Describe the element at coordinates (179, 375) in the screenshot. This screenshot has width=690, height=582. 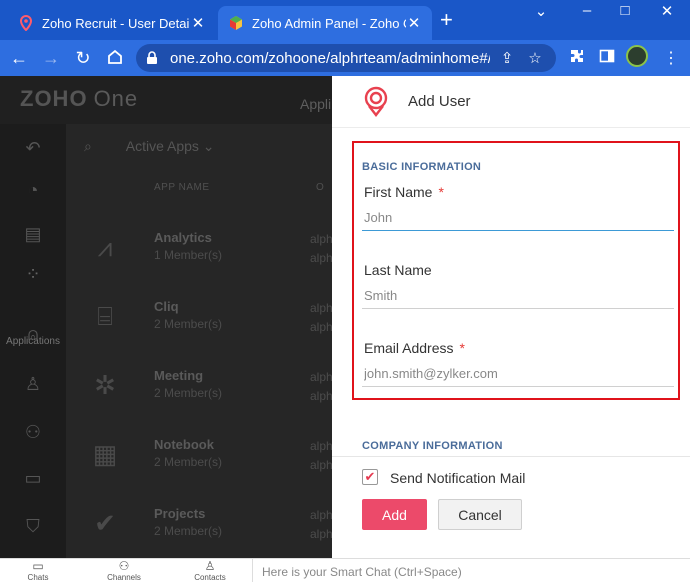
I see `app-name: Meeting` at that location.